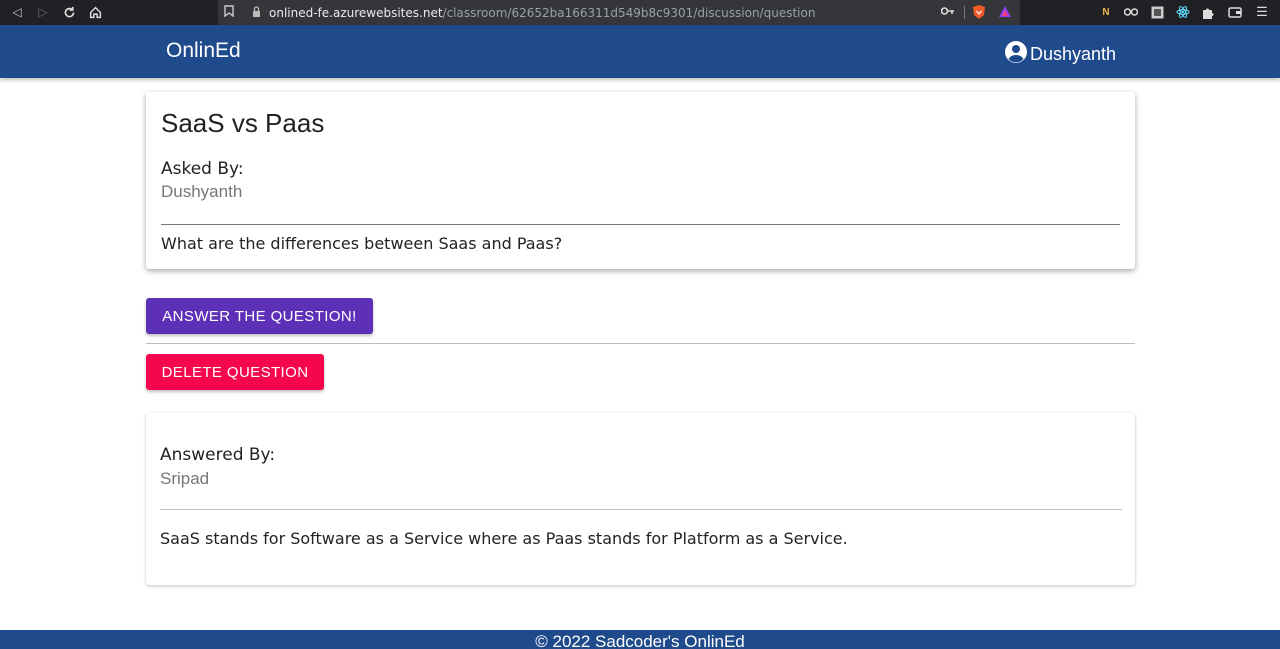 The height and width of the screenshot is (649, 1280). What do you see at coordinates (203, 51) in the screenshot?
I see `brand-logo-text: OnlinEd` at bounding box center [203, 51].